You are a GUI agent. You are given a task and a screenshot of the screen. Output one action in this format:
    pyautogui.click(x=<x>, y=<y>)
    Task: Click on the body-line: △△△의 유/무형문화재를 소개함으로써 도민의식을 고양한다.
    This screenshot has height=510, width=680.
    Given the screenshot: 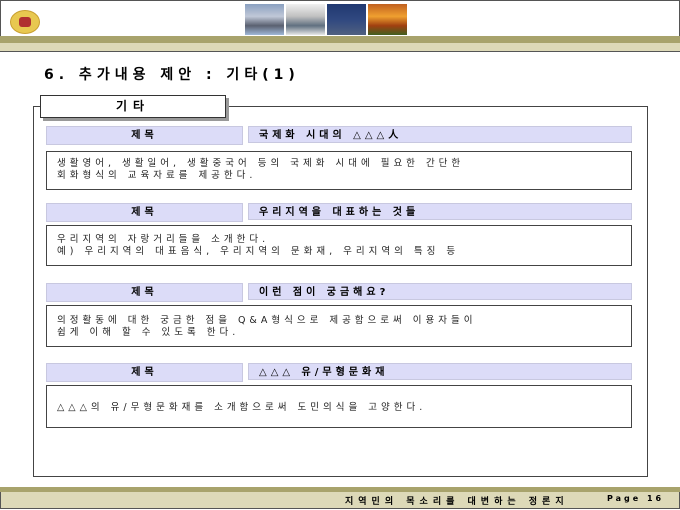 What is the action you would take?
    pyautogui.click(x=242, y=407)
    